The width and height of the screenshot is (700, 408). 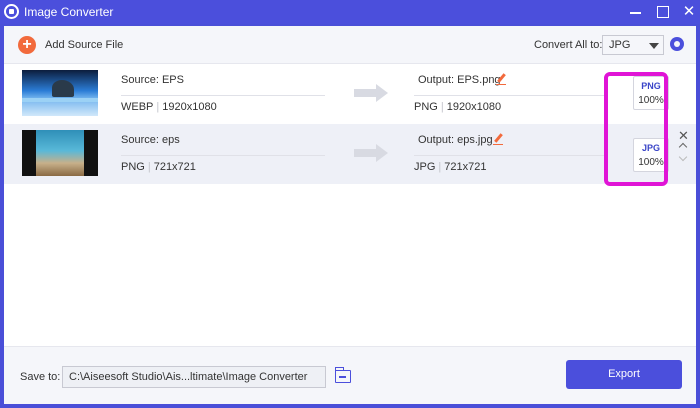 I want to click on source-format: WEBP, so click(x=137, y=107).